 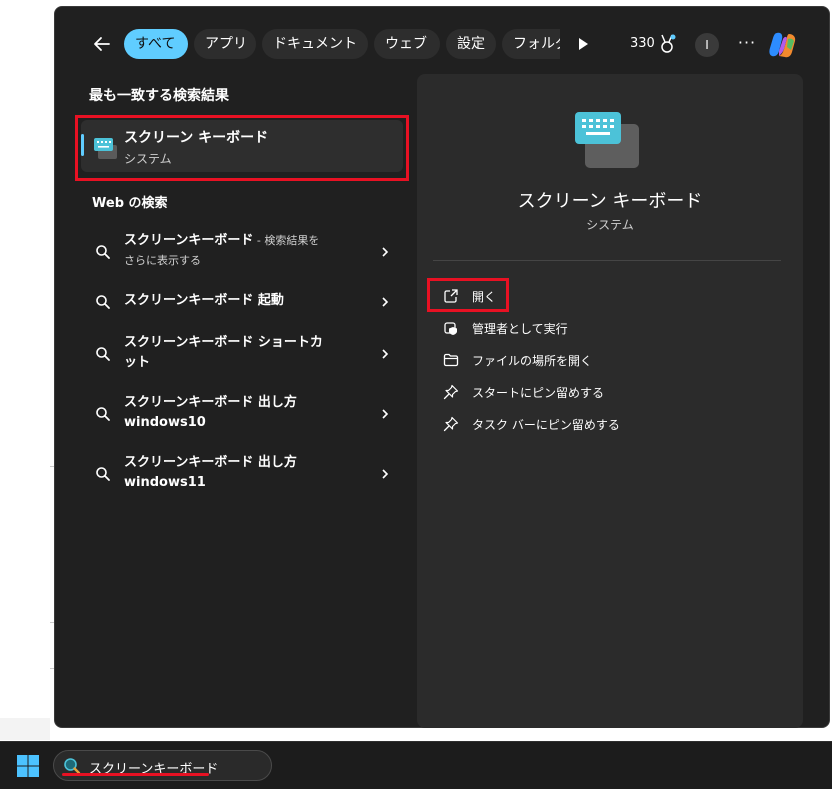 What do you see at coordinates (451, 360) in the screenshot?
I see `folder-icon` at bounding box center [451, 360].